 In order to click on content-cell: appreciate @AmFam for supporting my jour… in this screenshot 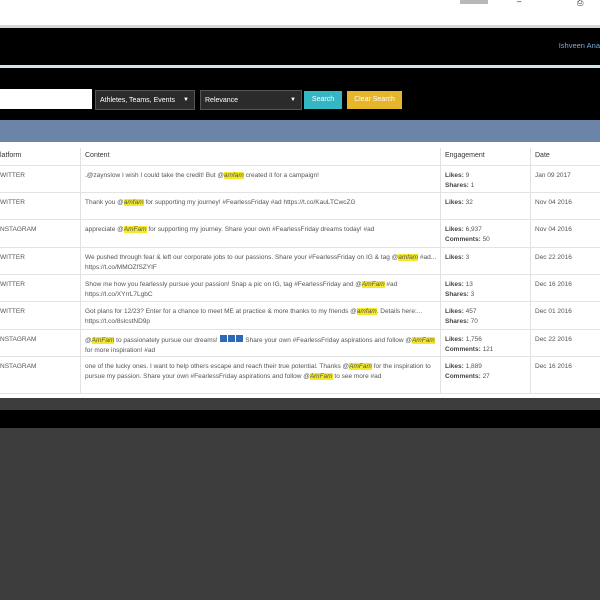, I will do `click(230, 229)`.